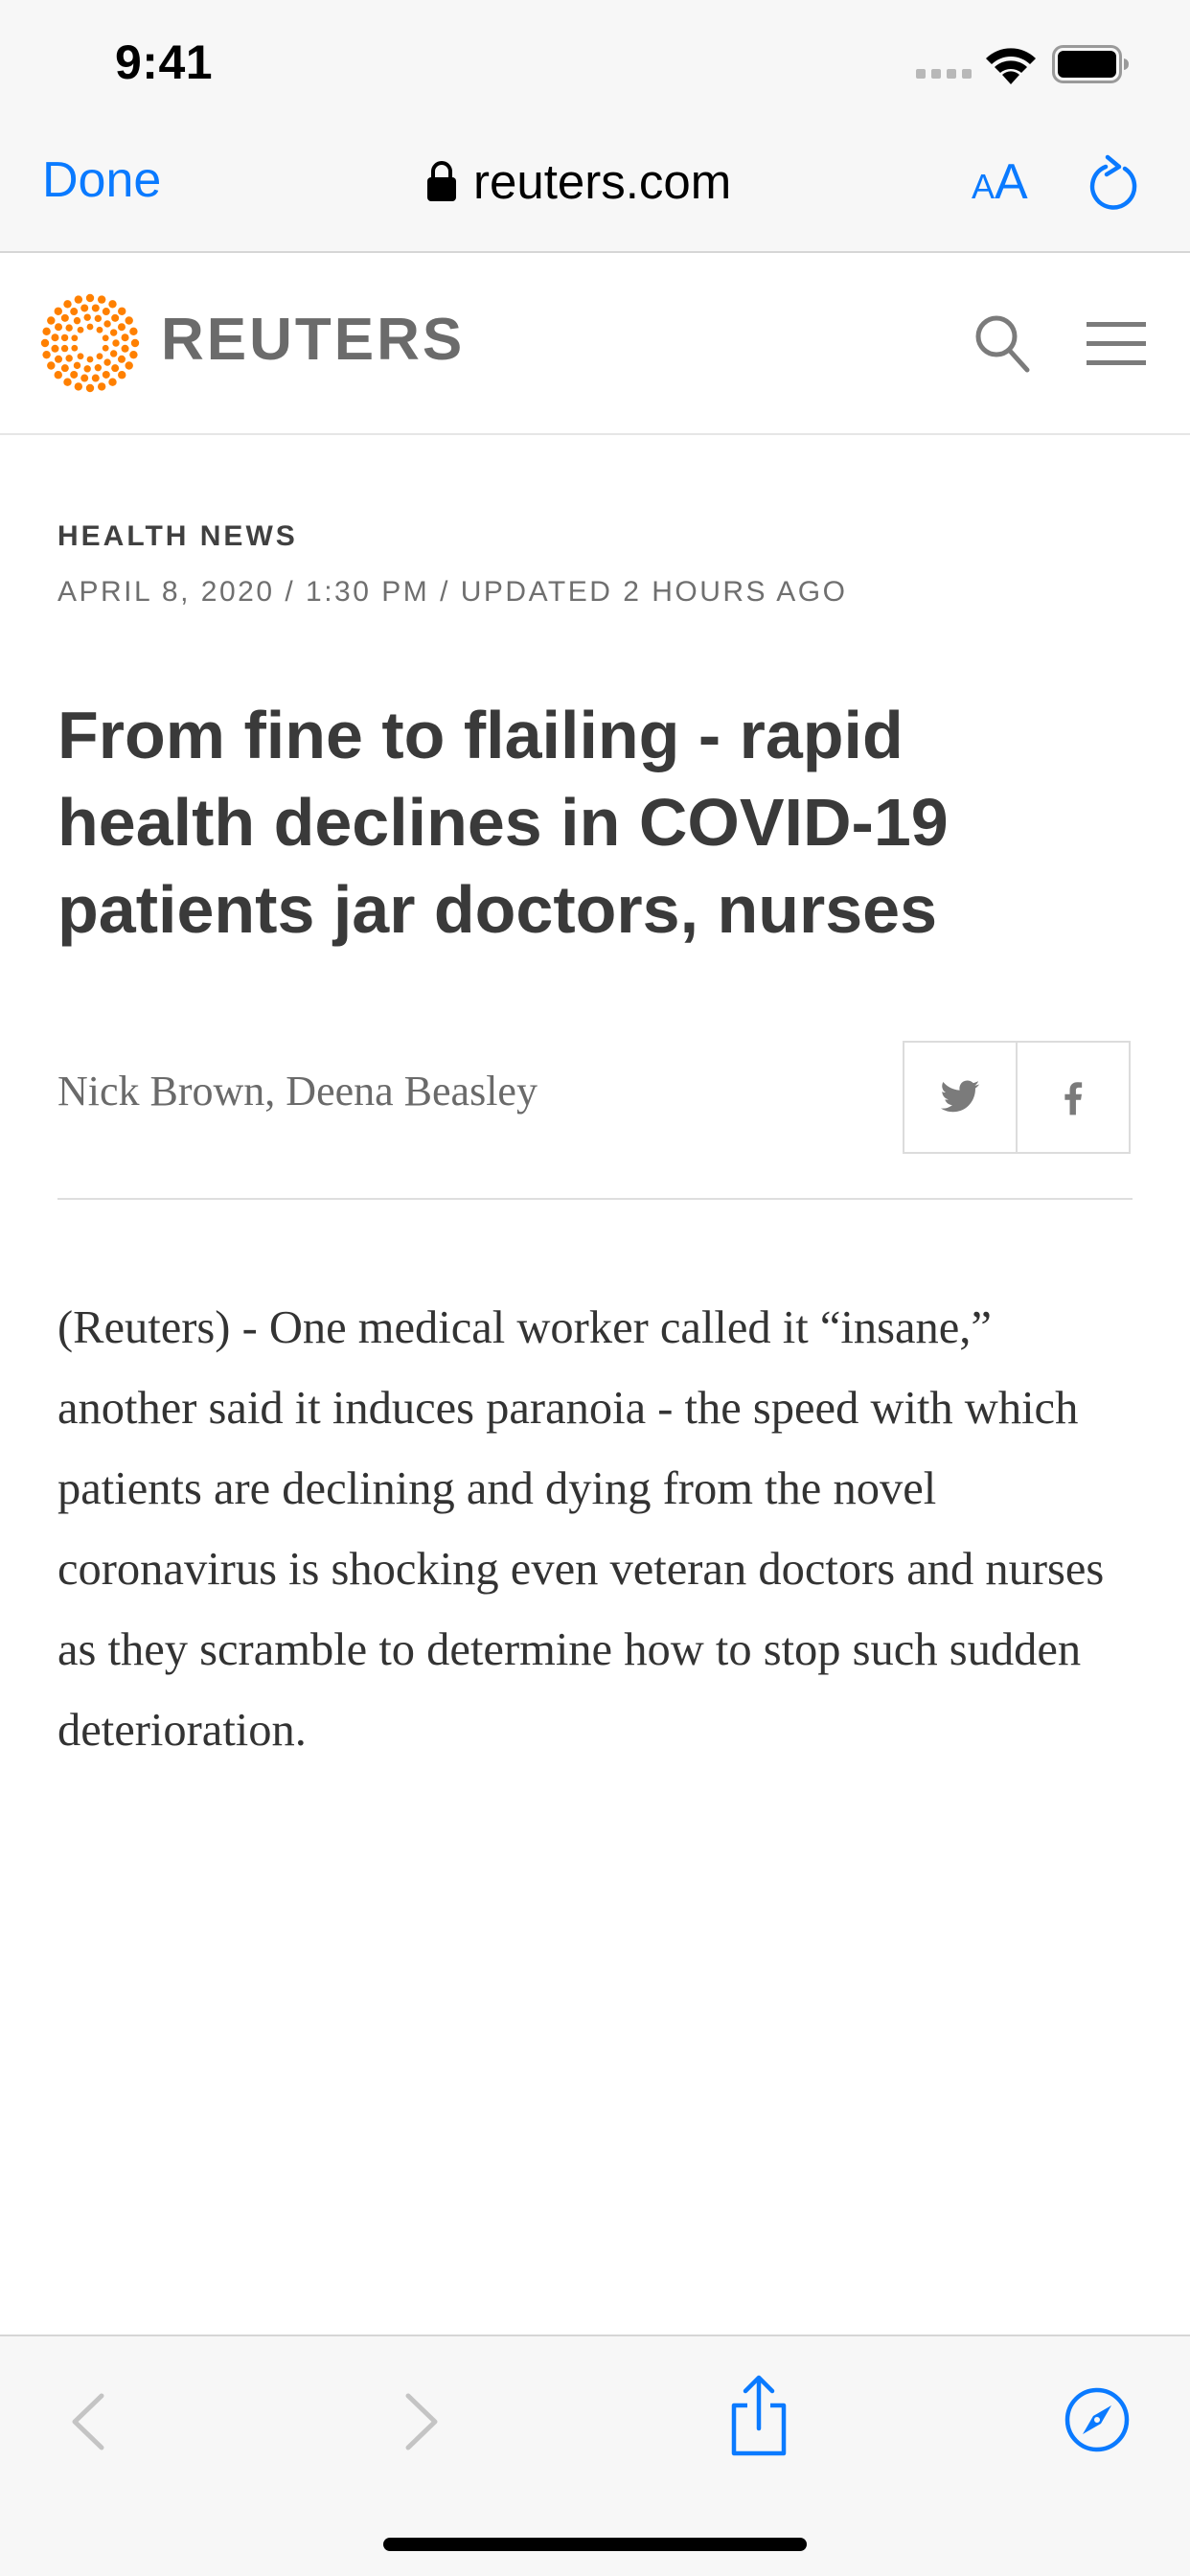 This screenshot has height=2576, width=1190. What do you see at coordinates (1011, 66) in the screenshot?
I see `wifi-icon` at bounding box center [1011, 66].